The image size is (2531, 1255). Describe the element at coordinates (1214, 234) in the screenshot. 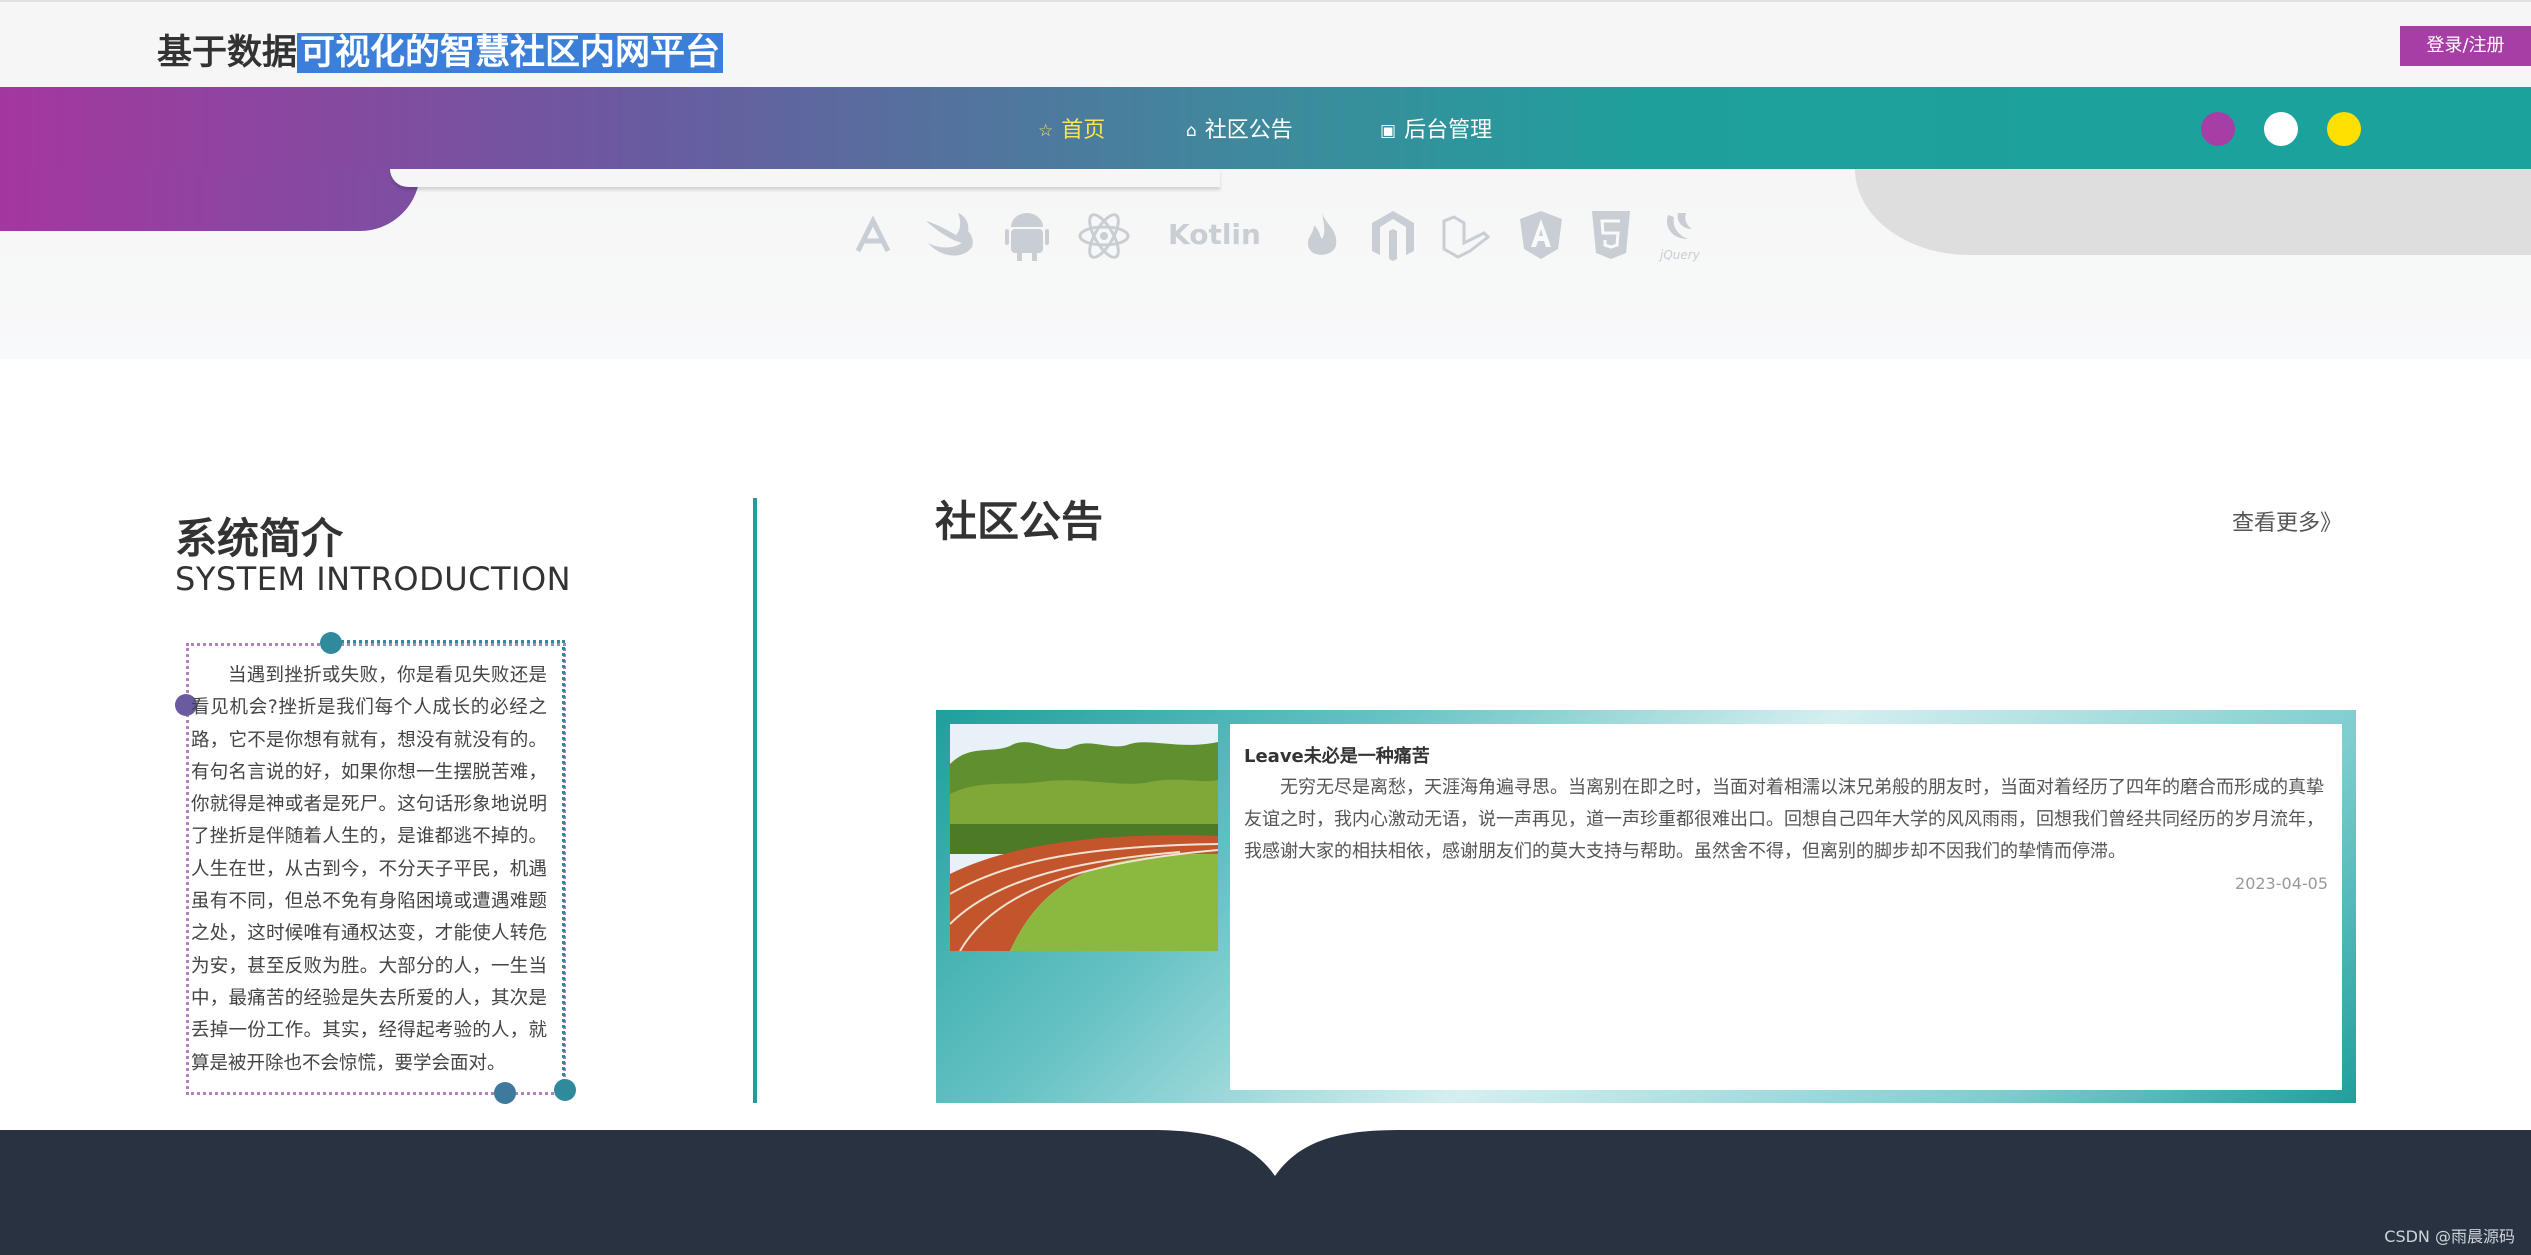

I see `kotlin-icon: Kotlin` at that location.